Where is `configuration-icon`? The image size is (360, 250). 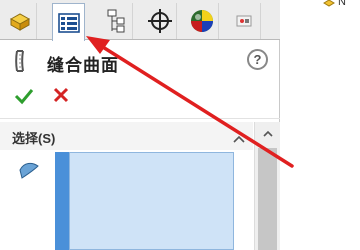
configuration-icon is located at coordinates (116, 21).